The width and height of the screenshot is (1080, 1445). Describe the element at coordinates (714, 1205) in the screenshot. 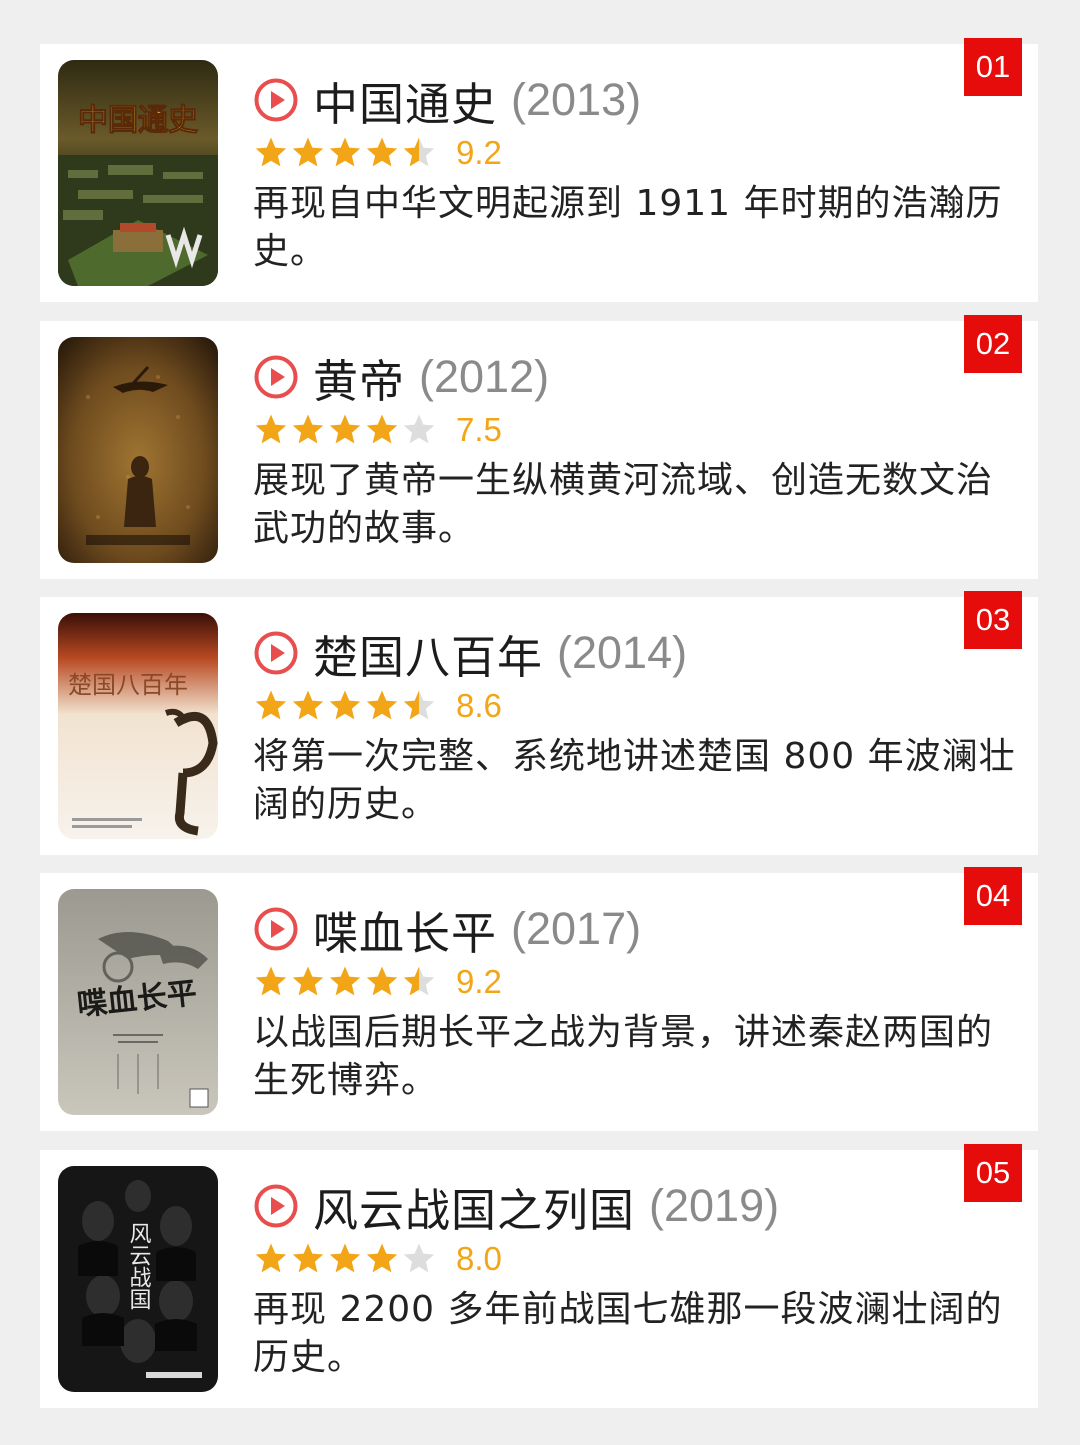

I see `item-year: (2019)` at that location.